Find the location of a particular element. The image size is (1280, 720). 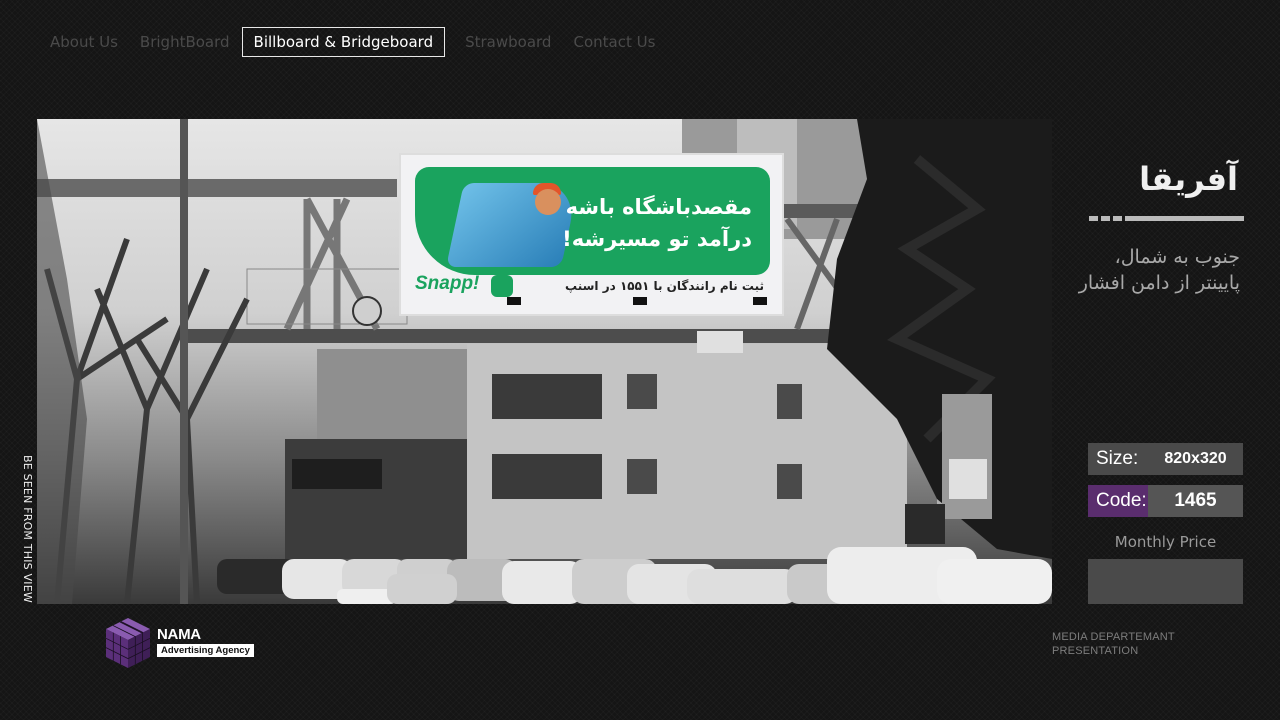

code-label: Code: is located at coordinates (1118, 501).